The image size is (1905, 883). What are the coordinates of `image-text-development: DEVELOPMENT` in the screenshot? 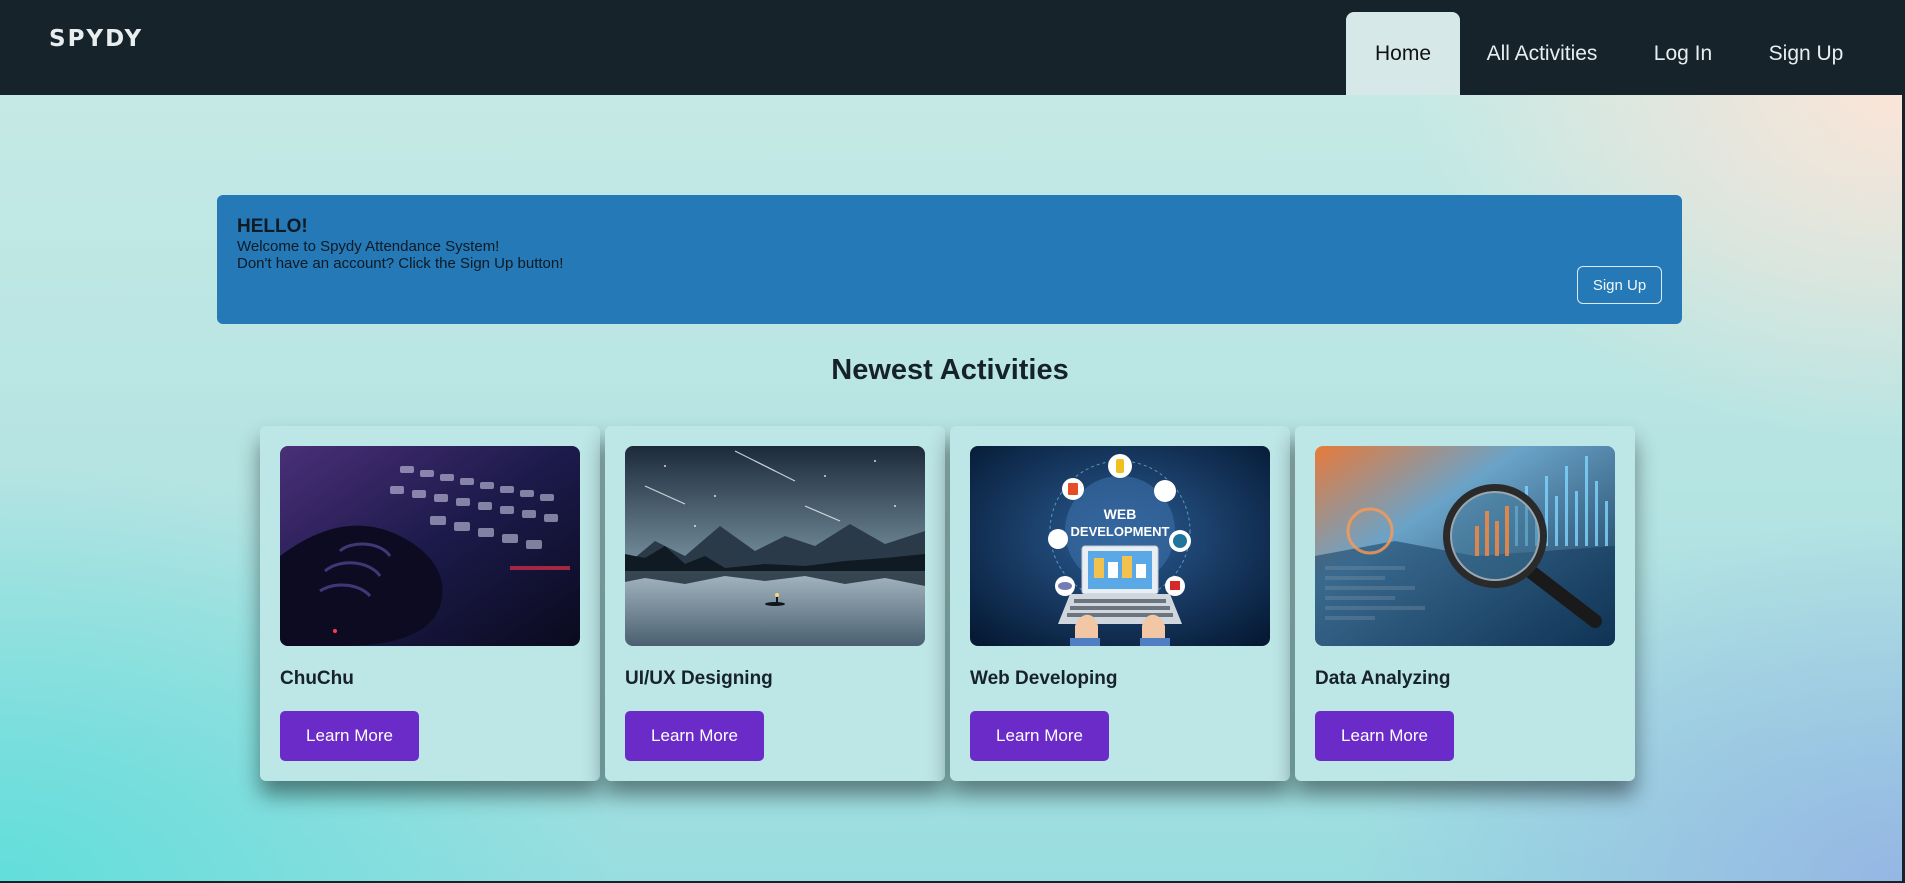 It's located at (1120, 531).